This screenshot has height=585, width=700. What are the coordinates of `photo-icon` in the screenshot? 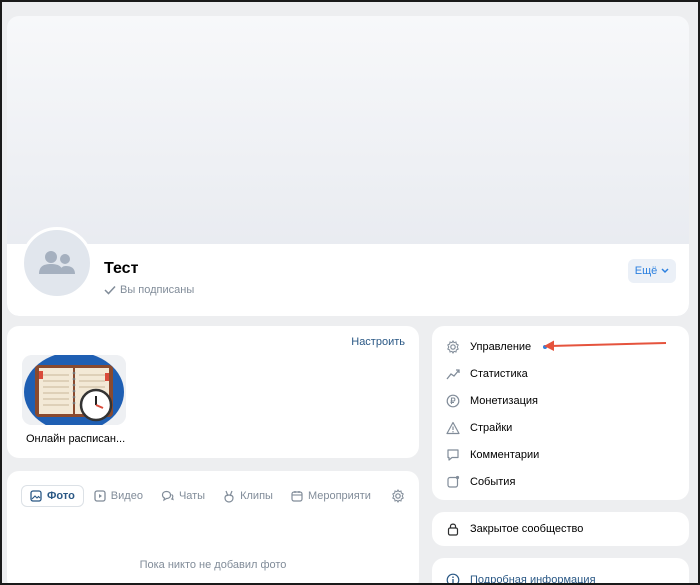 It's located at (36, 496).